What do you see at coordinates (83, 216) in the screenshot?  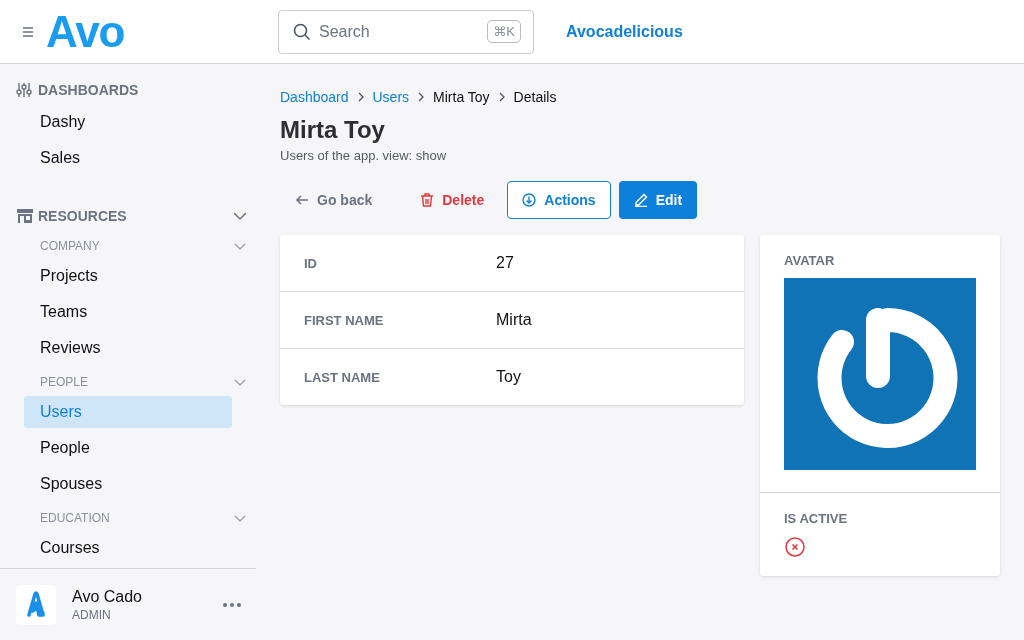 I see `section-heading: RESOURCES` at bounding box center [83, 216].